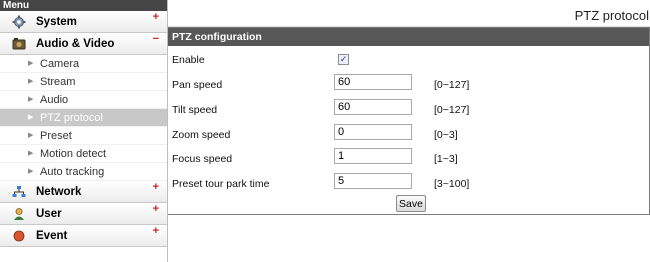 The image size is (650, 262). I want to click on user-icon, so click(19, 214).